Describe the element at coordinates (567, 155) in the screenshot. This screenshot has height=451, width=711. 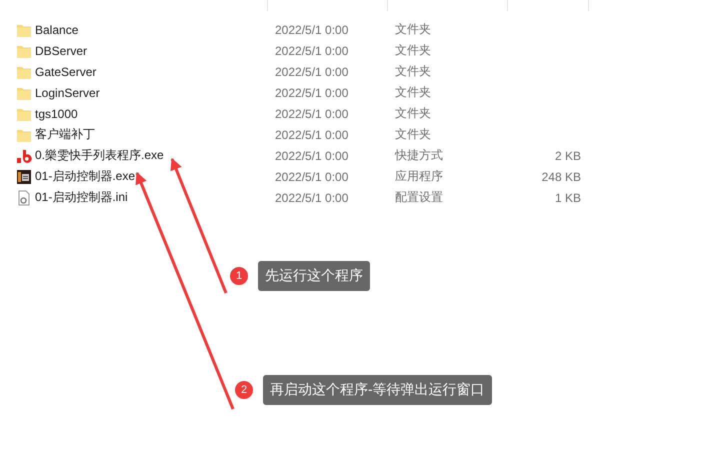
I see `size-text: 2 KB` at that location.